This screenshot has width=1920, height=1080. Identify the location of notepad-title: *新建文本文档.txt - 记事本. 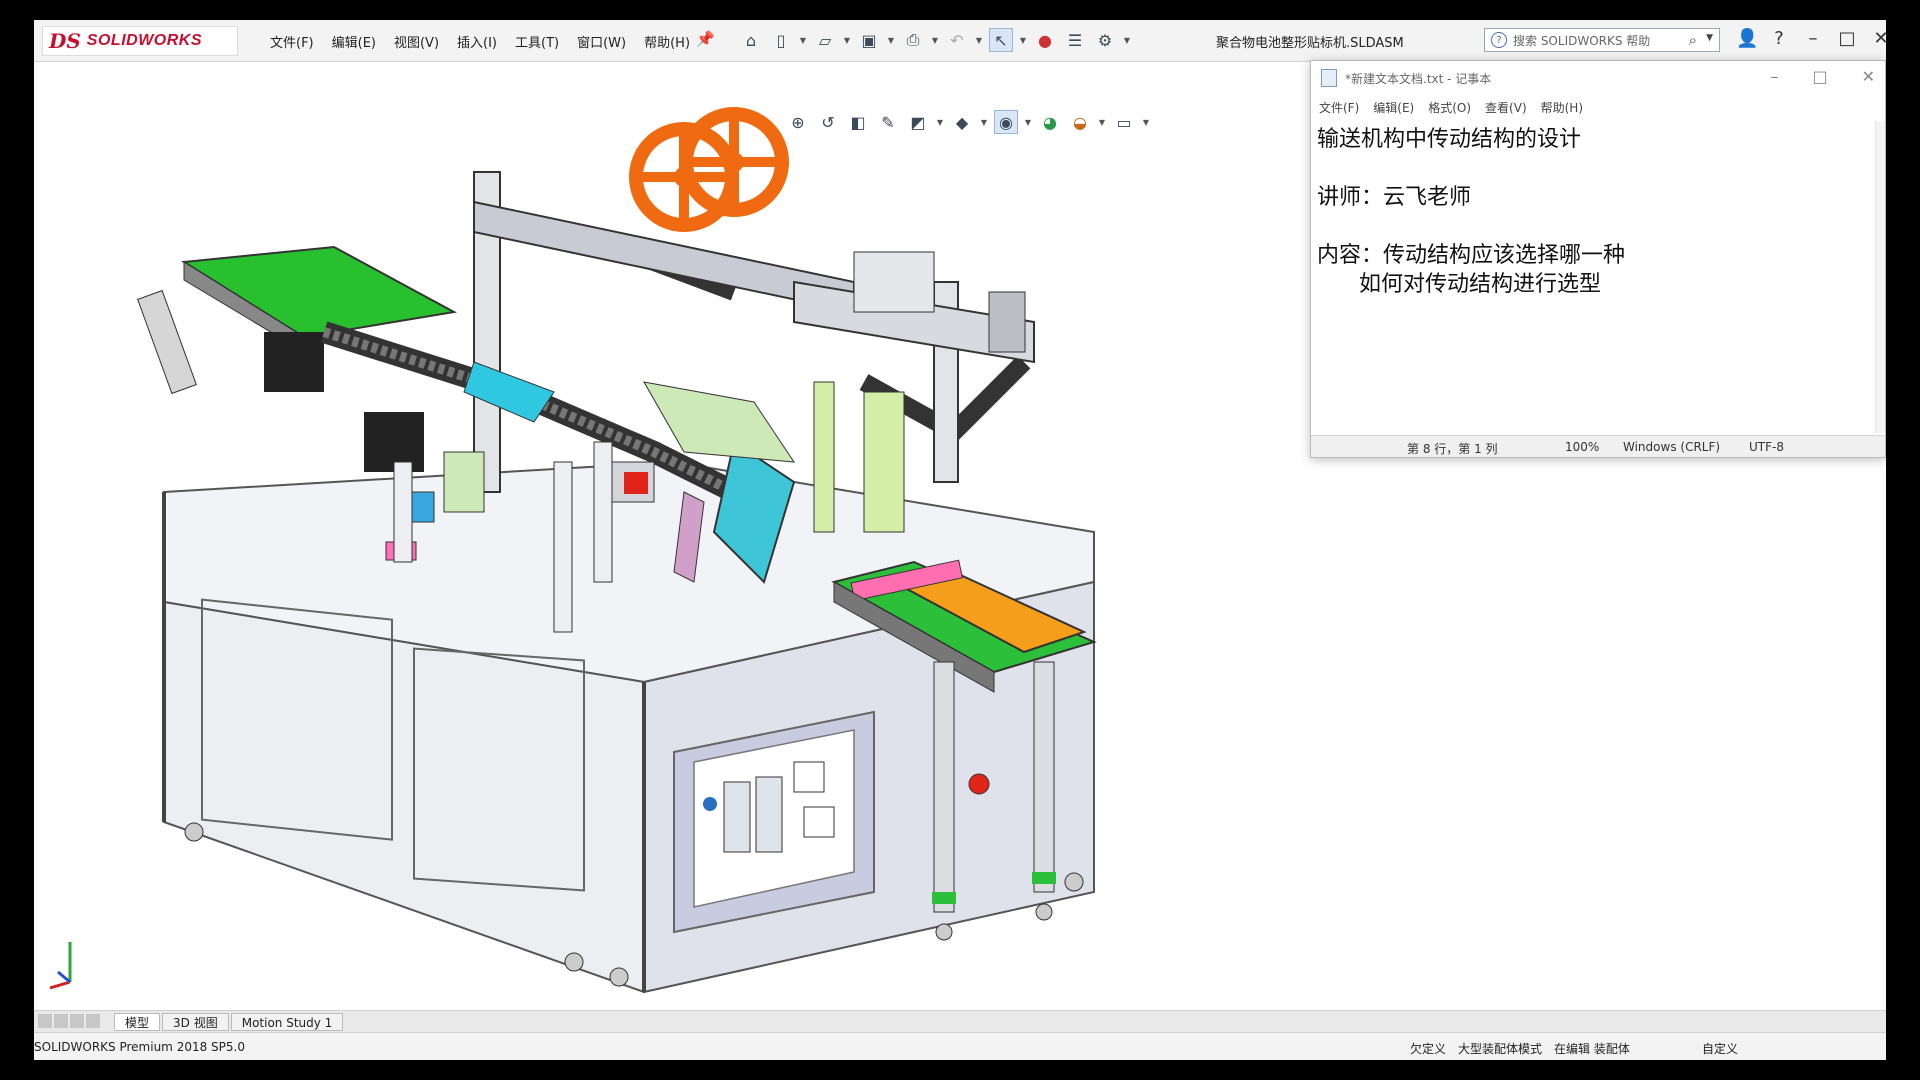
(1418, 78).